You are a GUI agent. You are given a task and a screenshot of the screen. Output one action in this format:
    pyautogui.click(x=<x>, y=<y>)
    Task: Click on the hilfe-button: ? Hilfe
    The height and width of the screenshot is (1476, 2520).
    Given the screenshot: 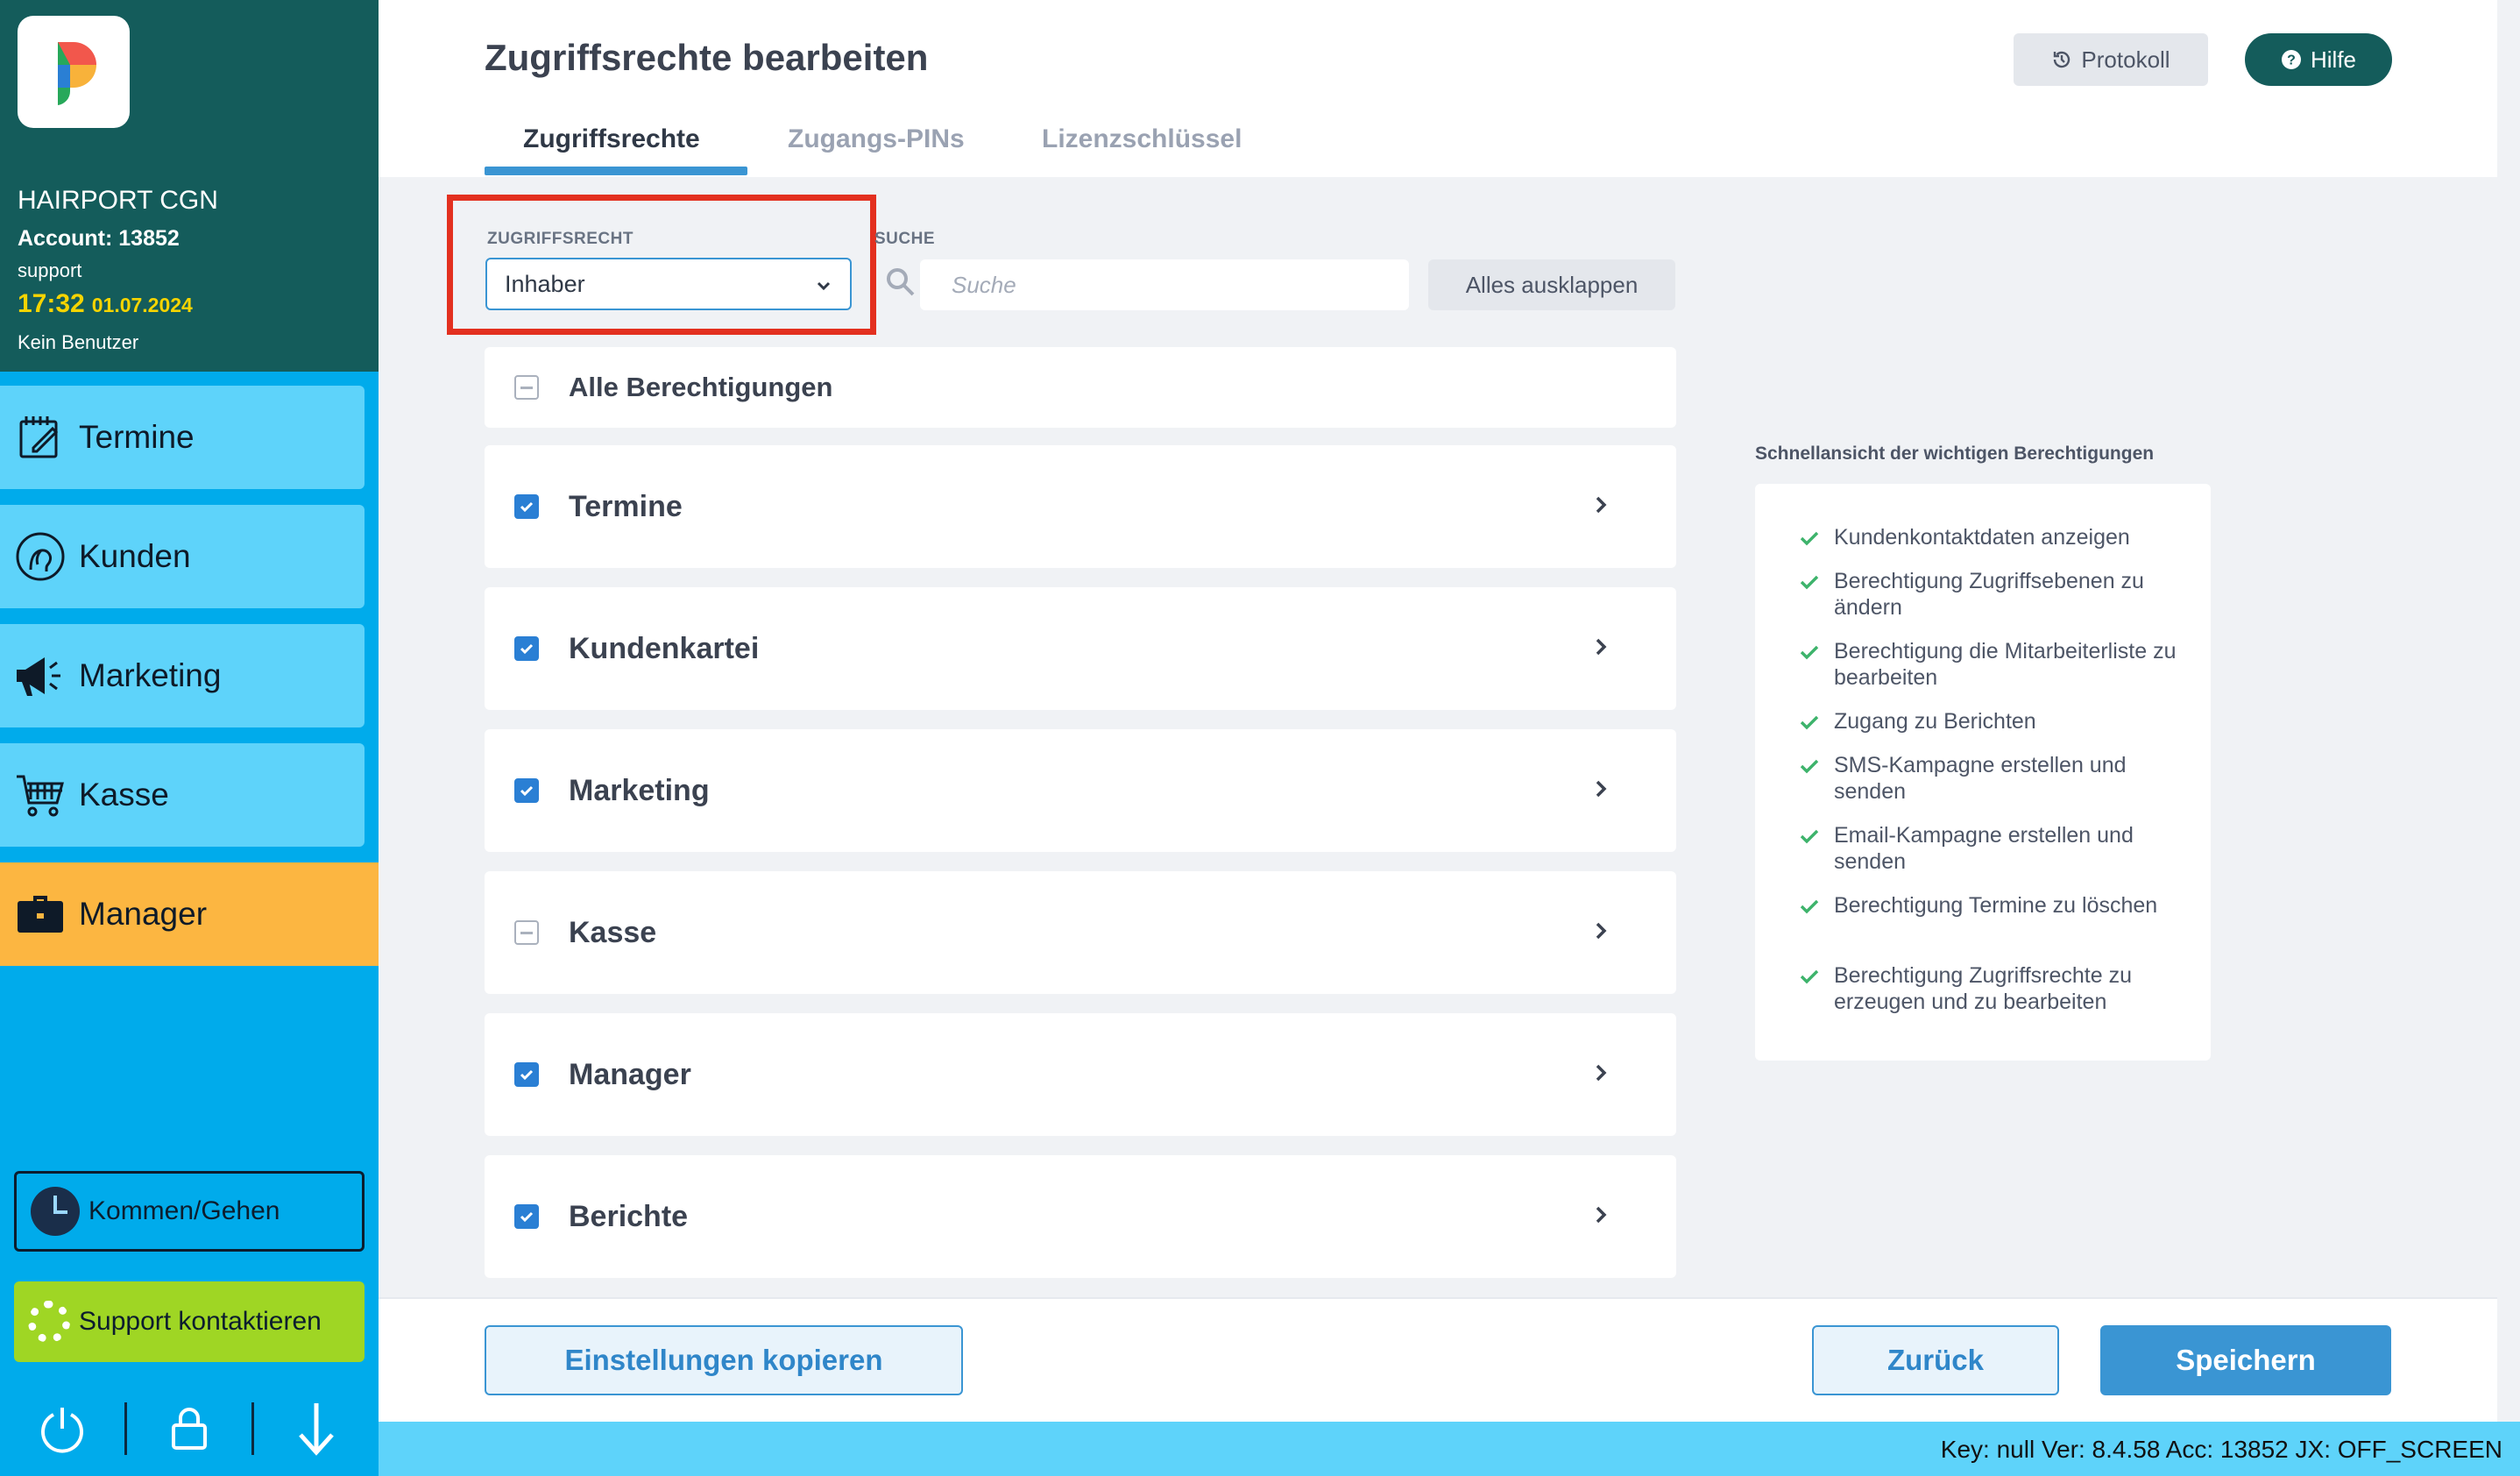 What is the action you would take?
    pyautogui.click(x=2318, y=59)
    